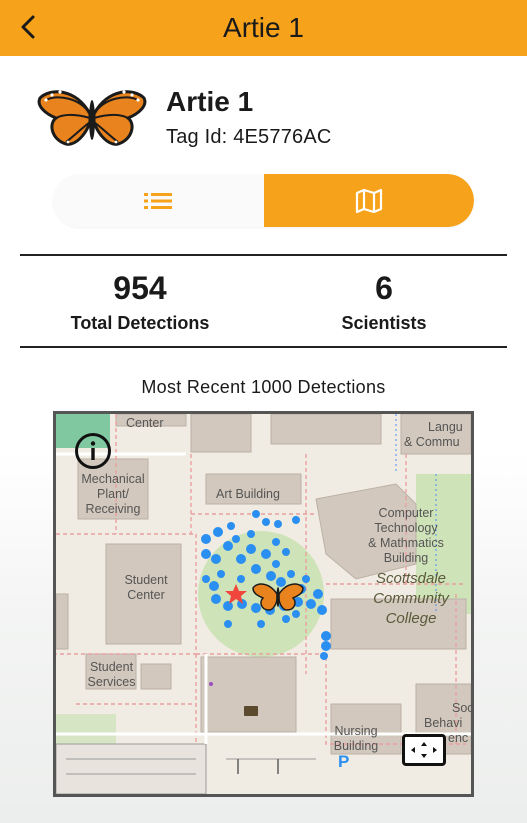 This screenshot has width=527, height=823. What do you see at coordinates (406, 513) in the screenshot?
I see `map-label: Computer` at bounding box center [406, 513].